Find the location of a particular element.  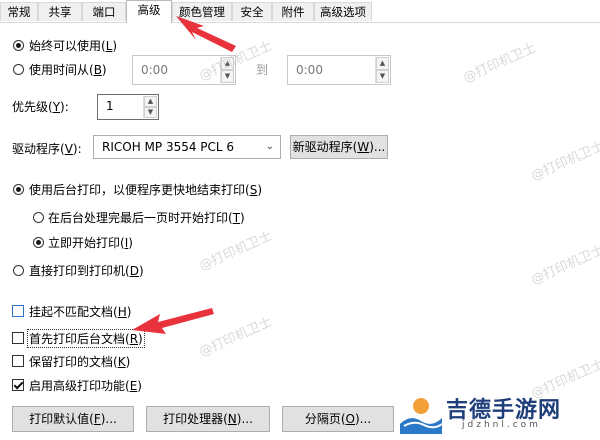

driver-label: 驱动程序(V): is located at coordinates (47, 149).